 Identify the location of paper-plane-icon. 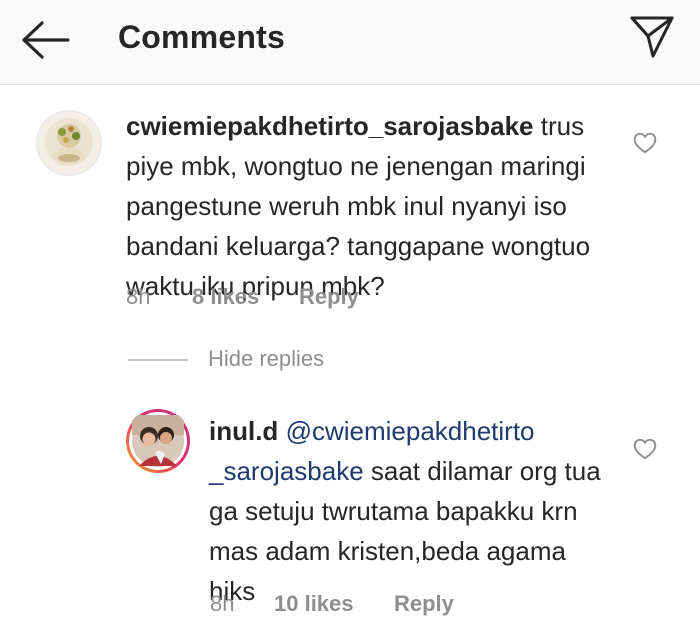
(652, 37).